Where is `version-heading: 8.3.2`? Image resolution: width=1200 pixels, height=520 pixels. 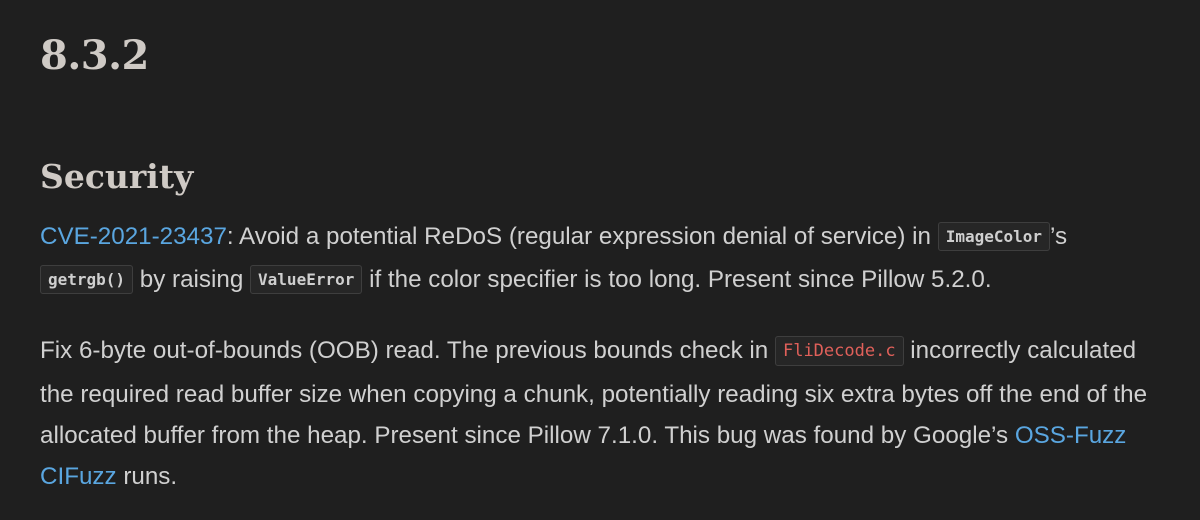 version-heading: 8.3.2 is located at coordinates (94, 55).